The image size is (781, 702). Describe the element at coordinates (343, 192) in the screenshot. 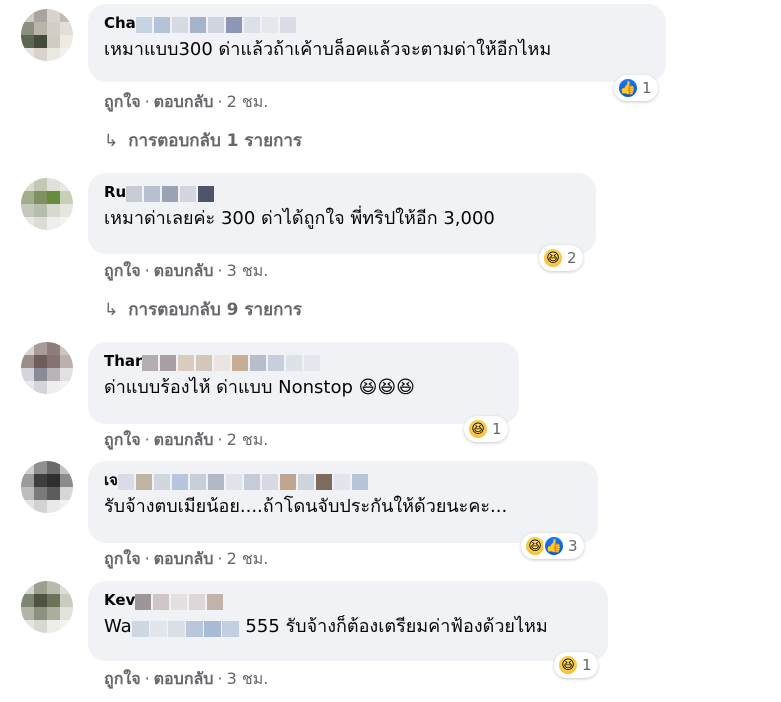

I see `author-name: Ru` at that location.